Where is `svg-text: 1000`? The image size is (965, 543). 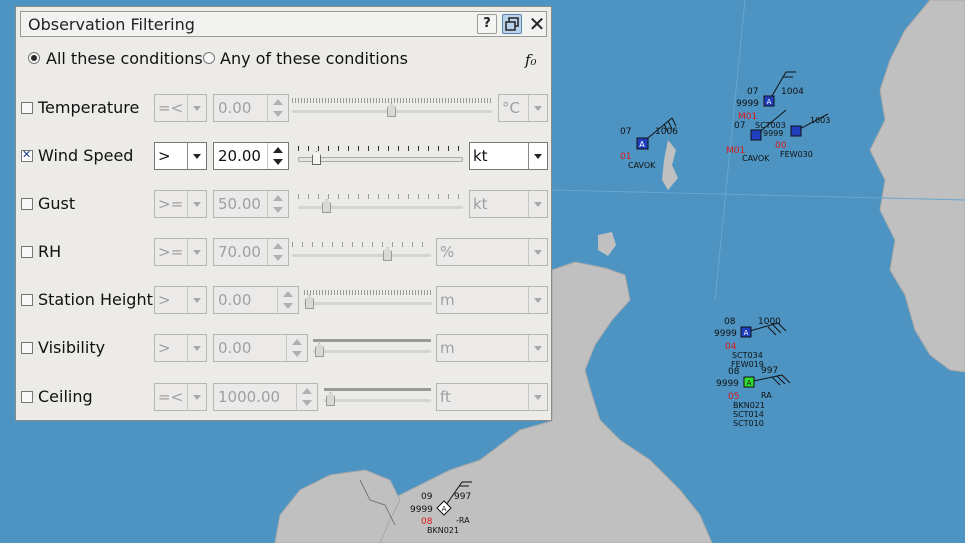
svg-text: 1000 is located at coordinates (769, 322).